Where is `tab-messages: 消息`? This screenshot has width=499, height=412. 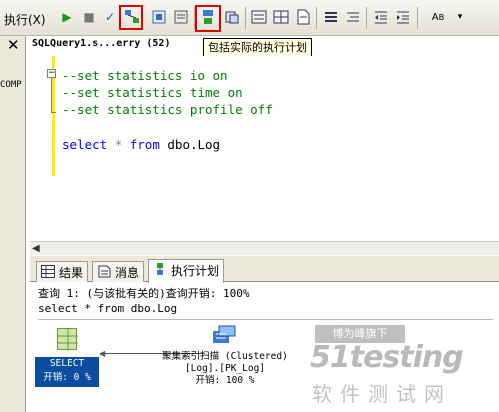
tab-messages: 消息 is located at coordinates (118, 271).